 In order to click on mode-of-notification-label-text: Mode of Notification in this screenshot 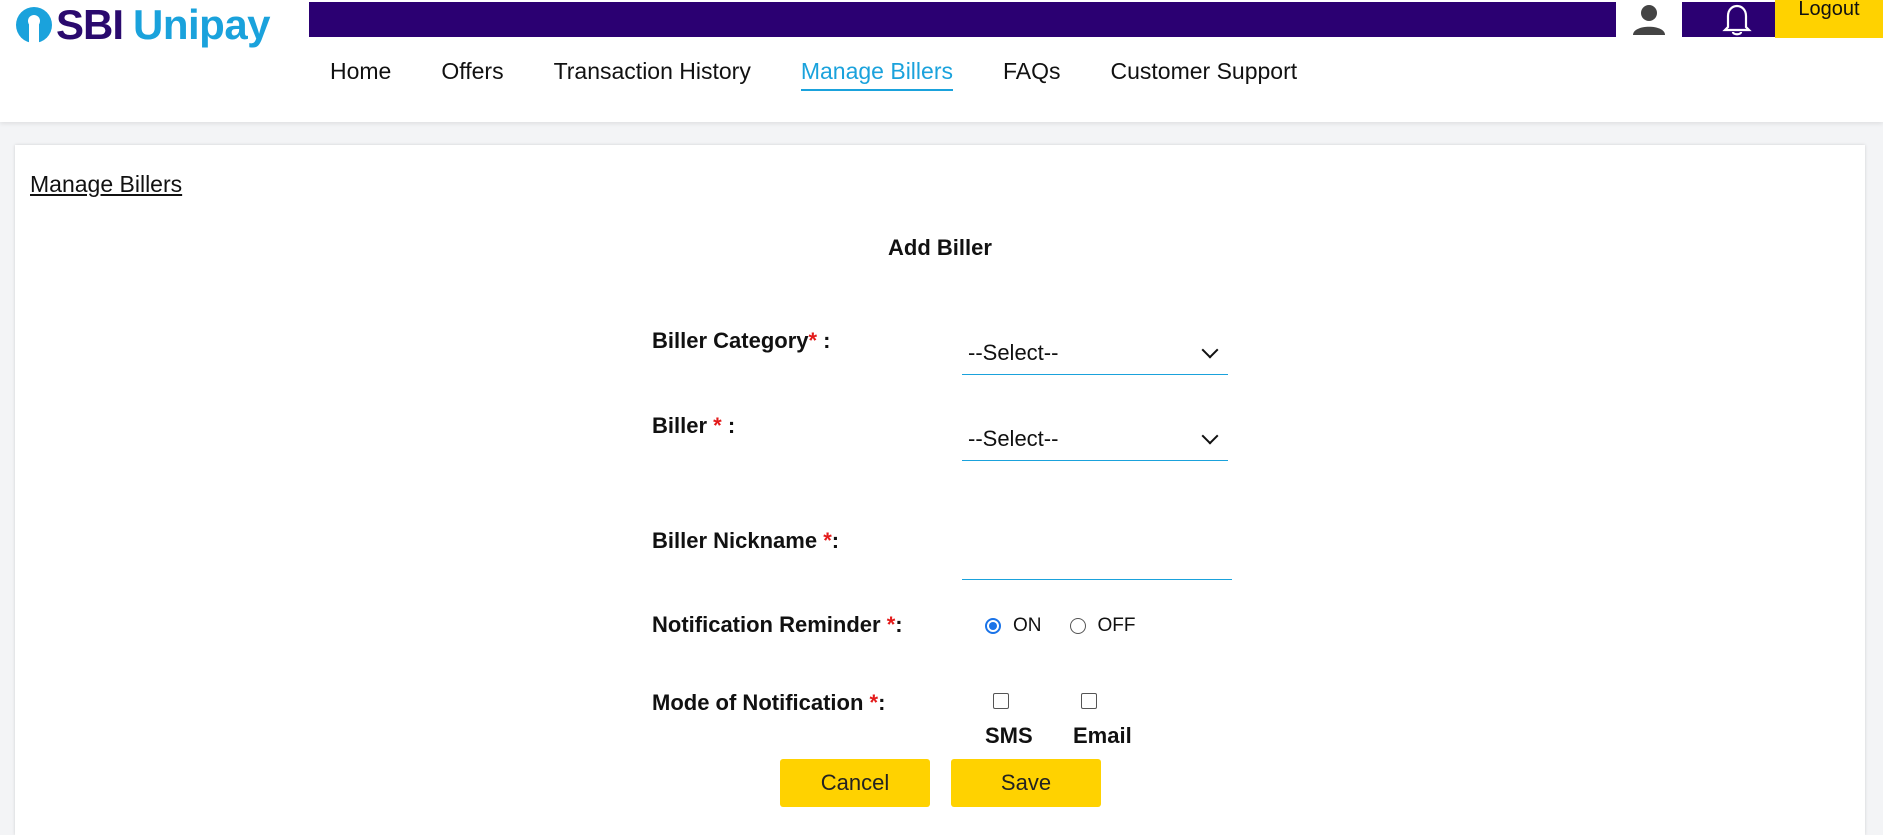, I will do `click(761, 702)`.